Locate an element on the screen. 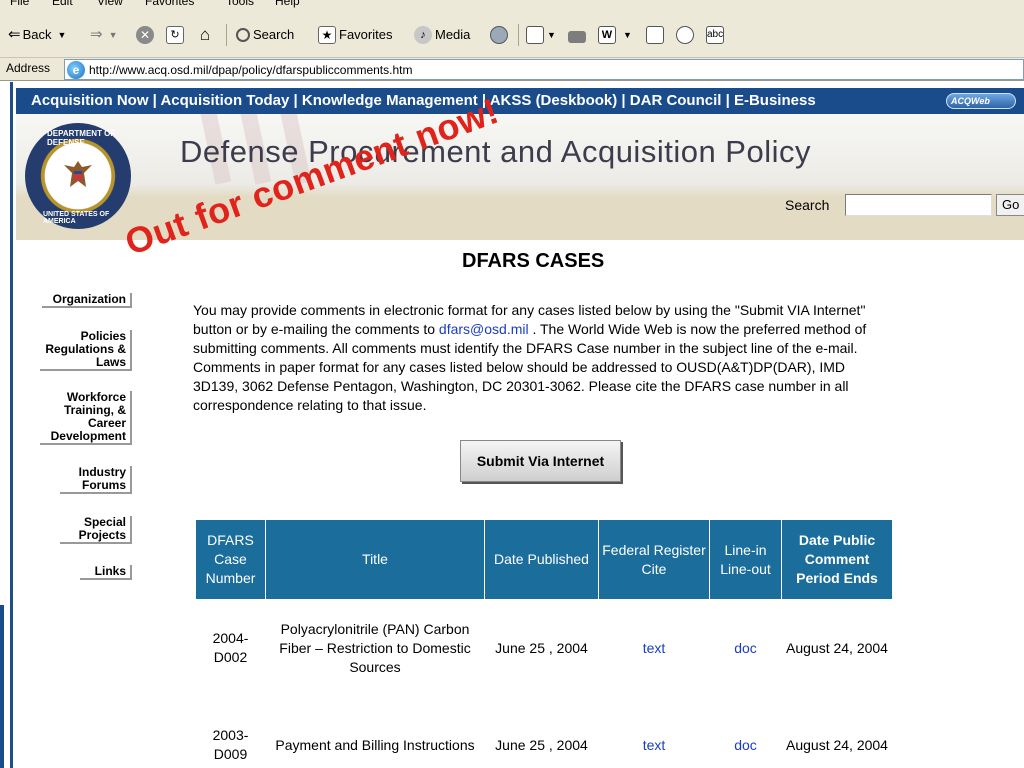  stop-button: ✕ is located at coordinates (146, 35).